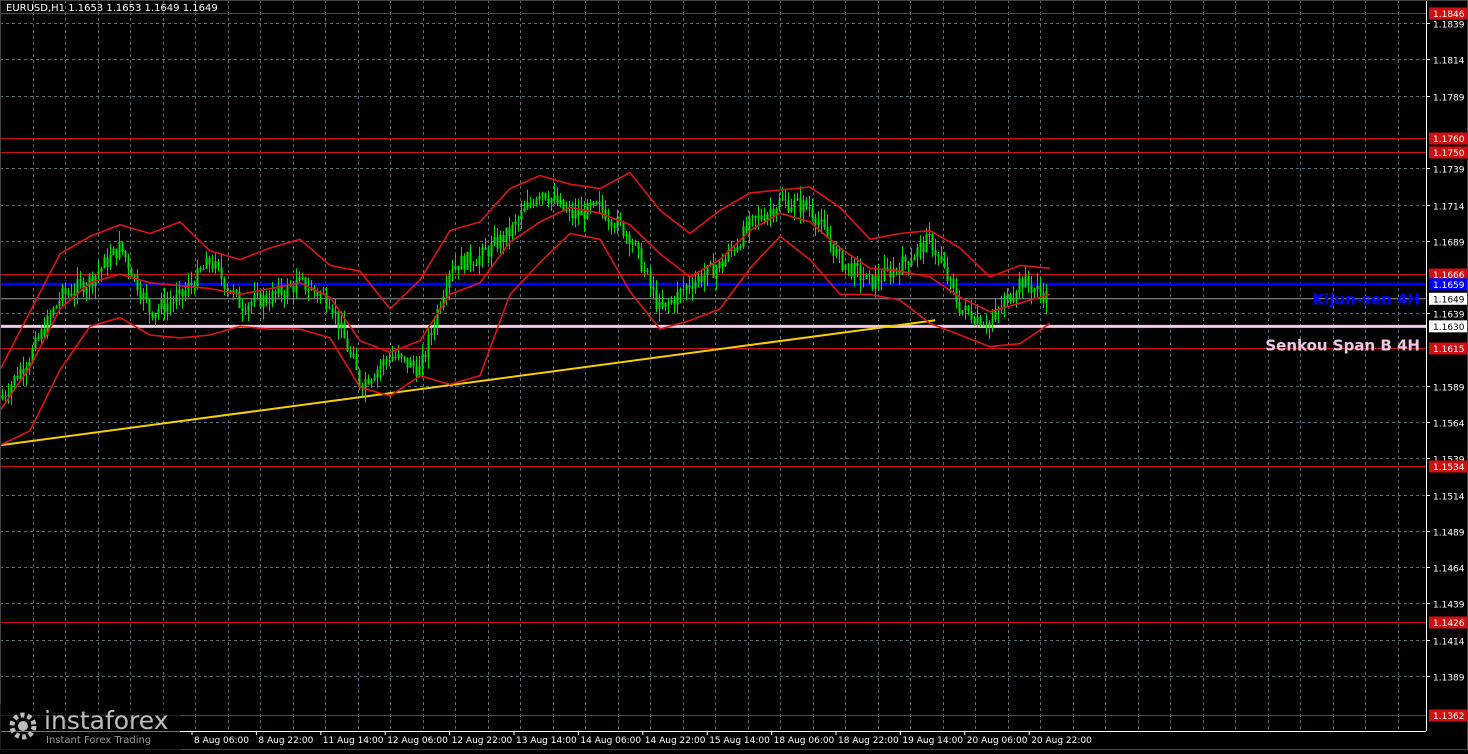 The image size is (1468, 754). What do you see at coordinates (868, 741) in the screenshot?
I see `x-tick-label: 18 Aug 22:00` at bounding box center [868, 741].